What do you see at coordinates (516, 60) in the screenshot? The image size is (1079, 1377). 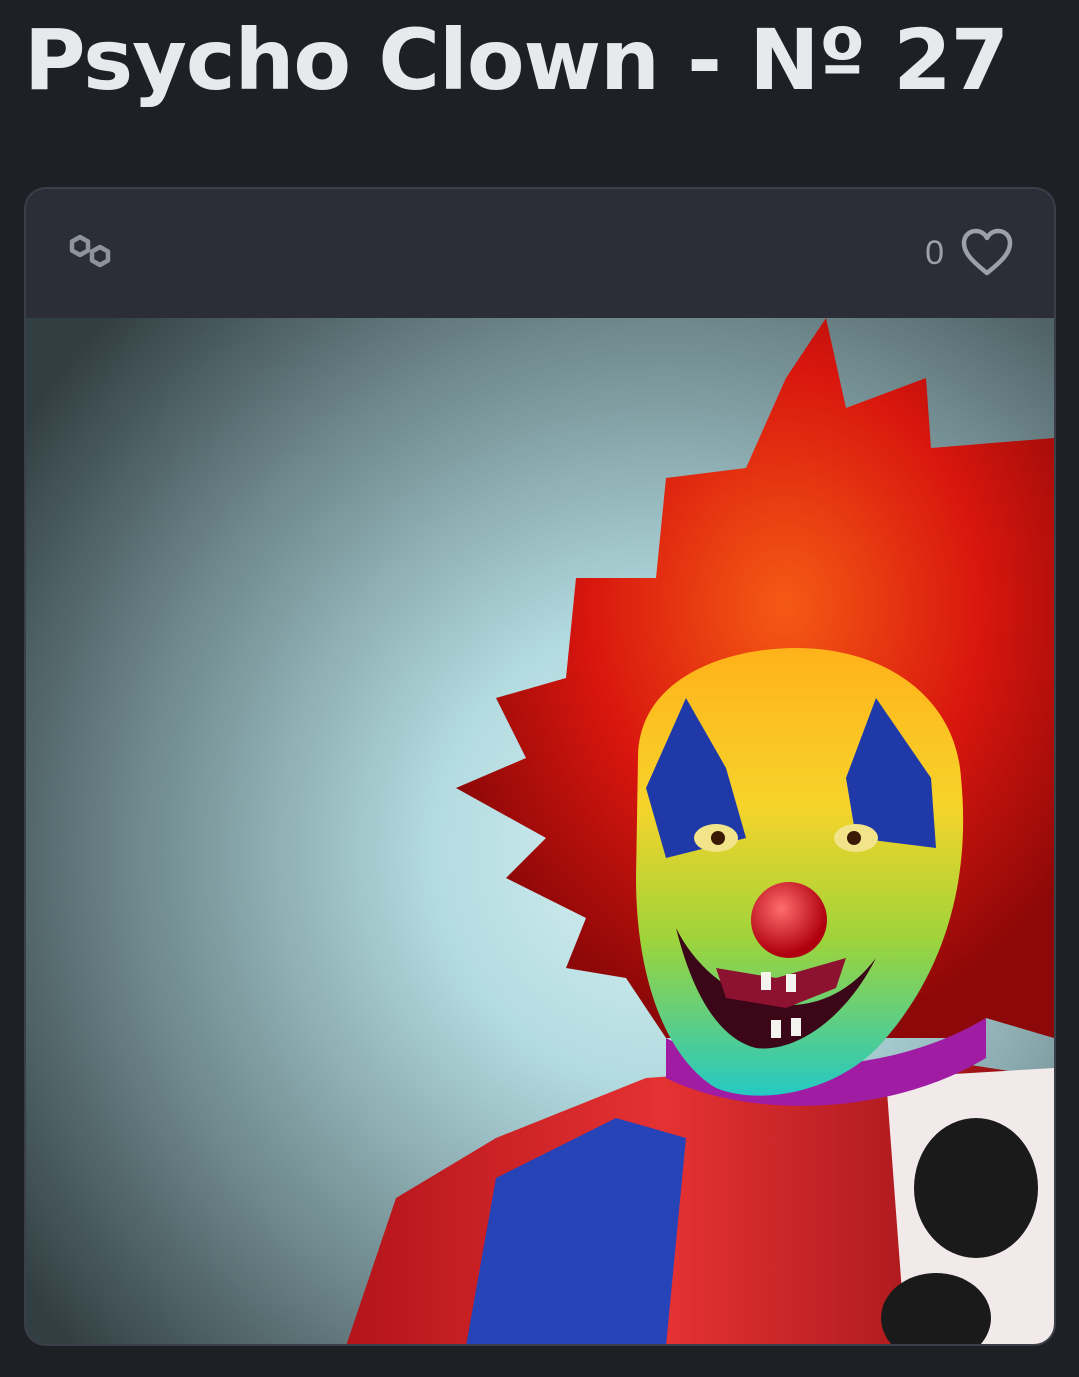 I see `page-title: Psycho Clown - Nº 27` at bounding box center [516, 60].